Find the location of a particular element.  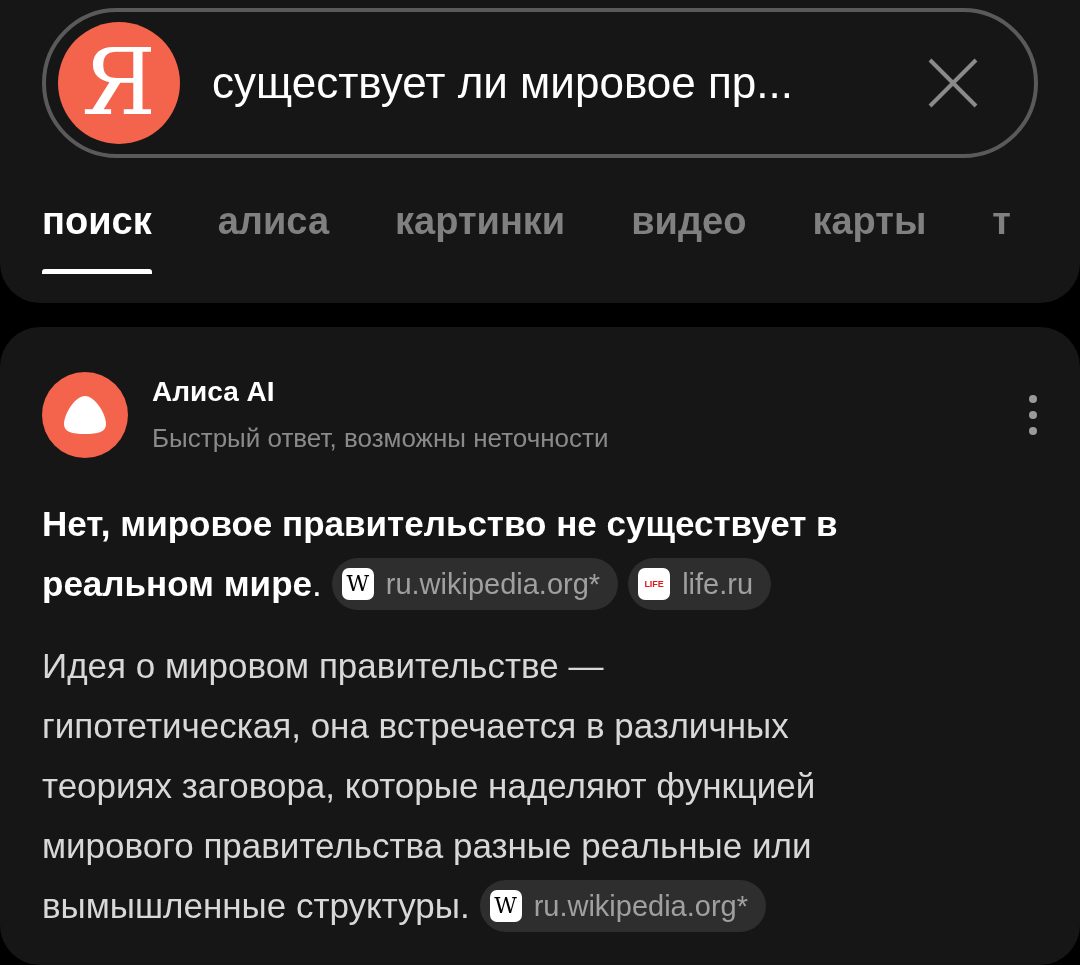

answer-summary-line: реальном мире. is located at coordinates (182, 584).